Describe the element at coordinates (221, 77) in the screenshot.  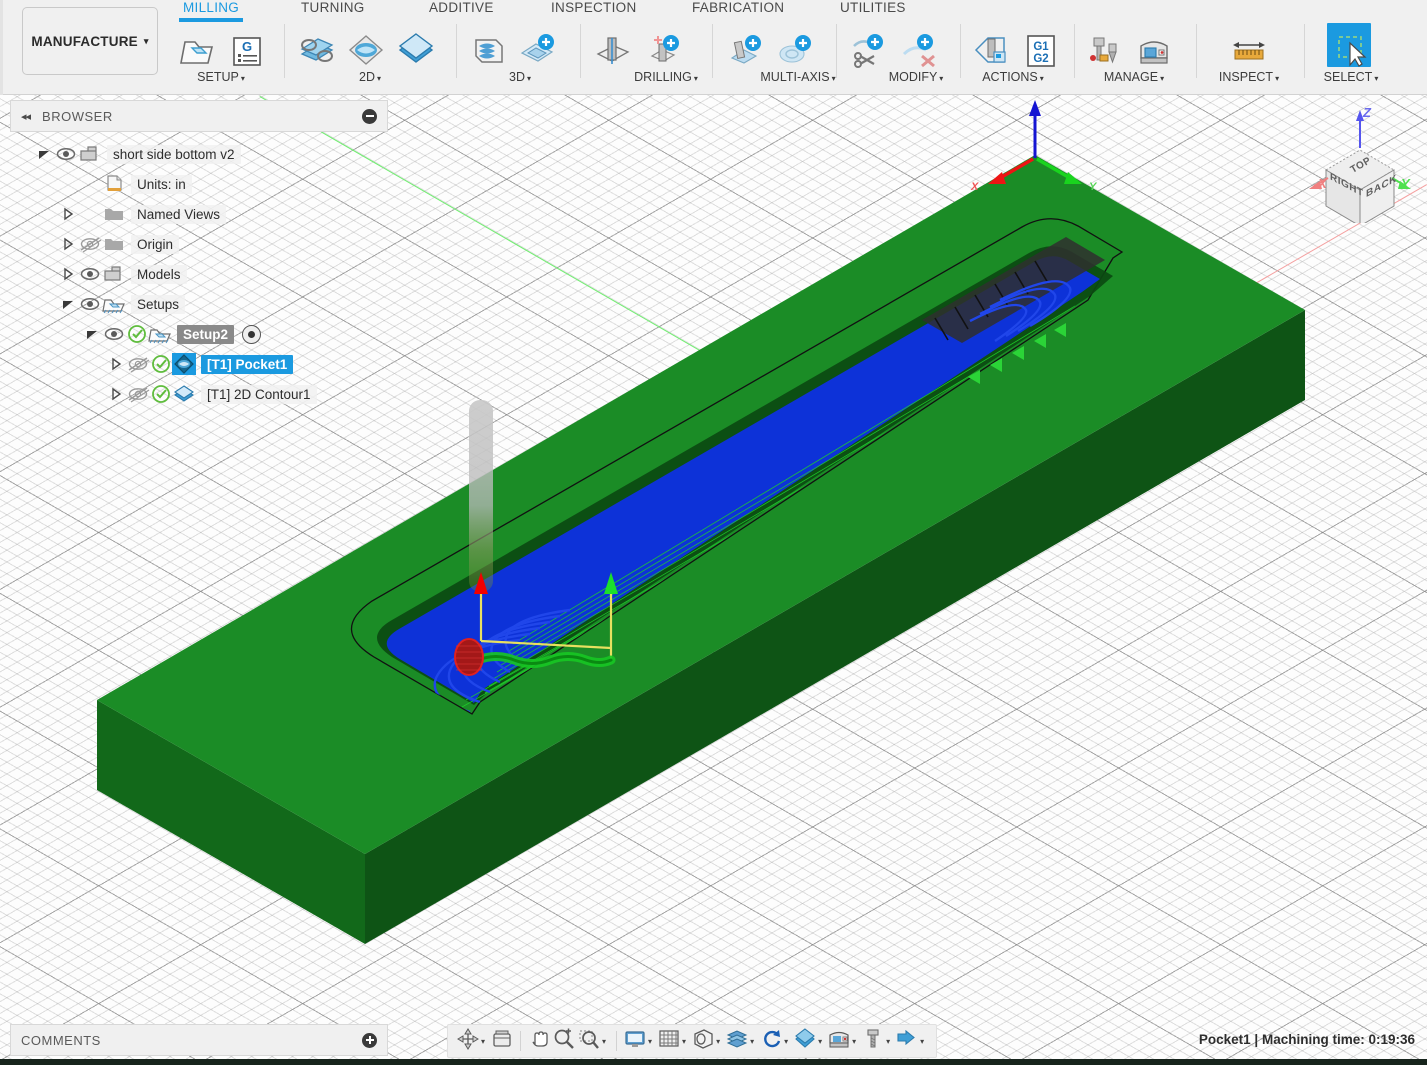
I see `panel-setup-label: SETUP ▾` at that location.